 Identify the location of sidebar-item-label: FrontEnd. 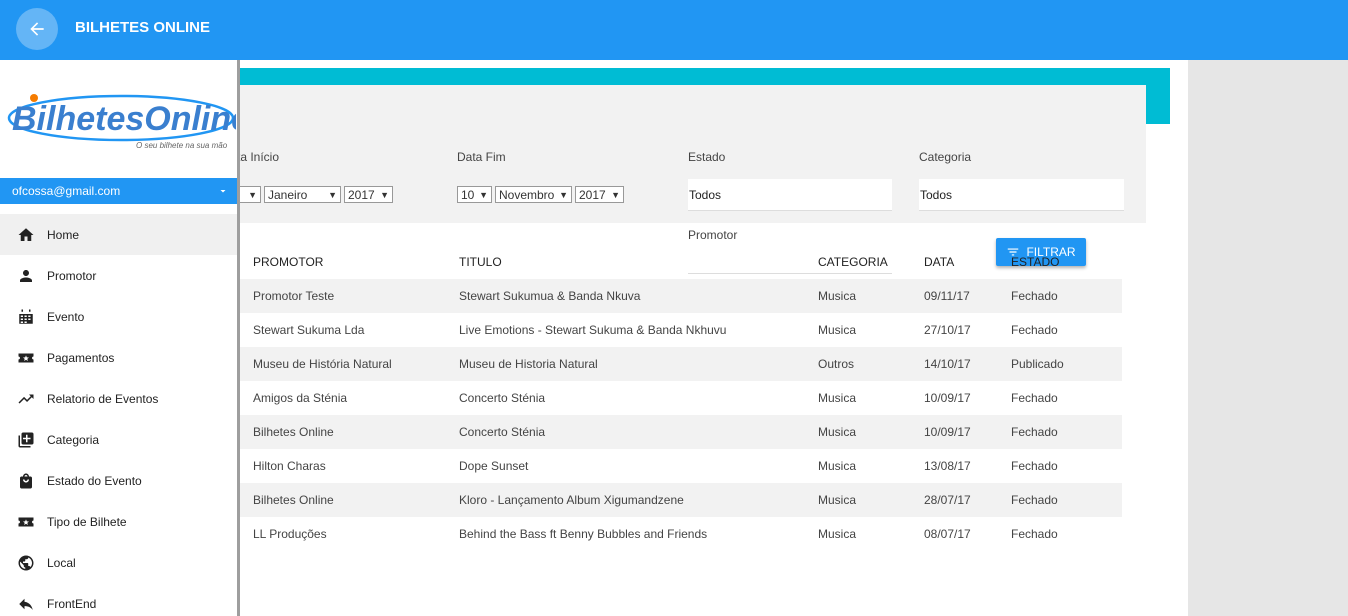
(72, 603).